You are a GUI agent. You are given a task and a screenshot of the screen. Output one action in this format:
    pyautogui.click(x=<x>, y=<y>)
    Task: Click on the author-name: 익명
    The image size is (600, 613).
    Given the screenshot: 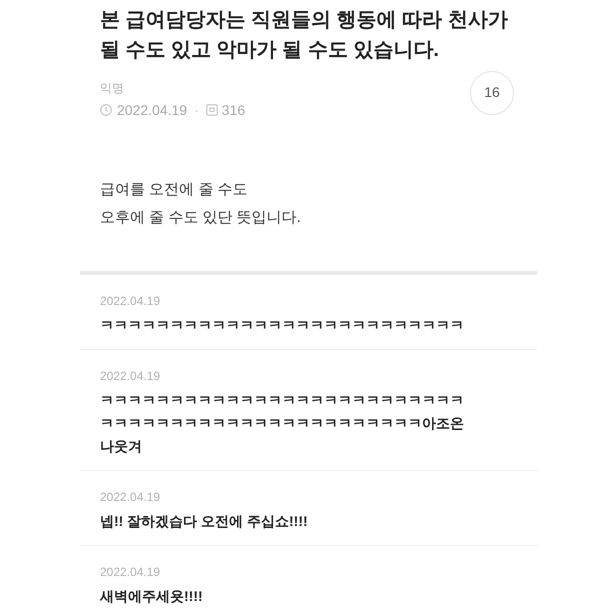 What is the action you would take?
    pyautogui.click(x=112, y=88)
    